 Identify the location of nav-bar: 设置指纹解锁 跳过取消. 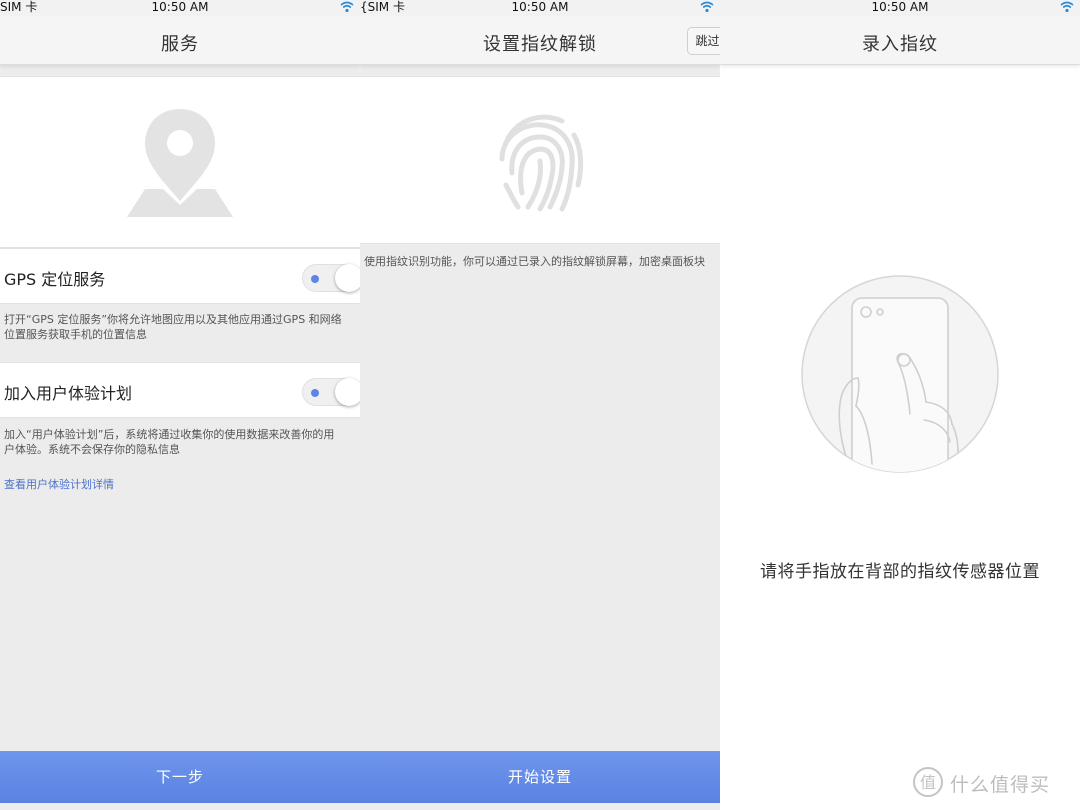
(540, 40).